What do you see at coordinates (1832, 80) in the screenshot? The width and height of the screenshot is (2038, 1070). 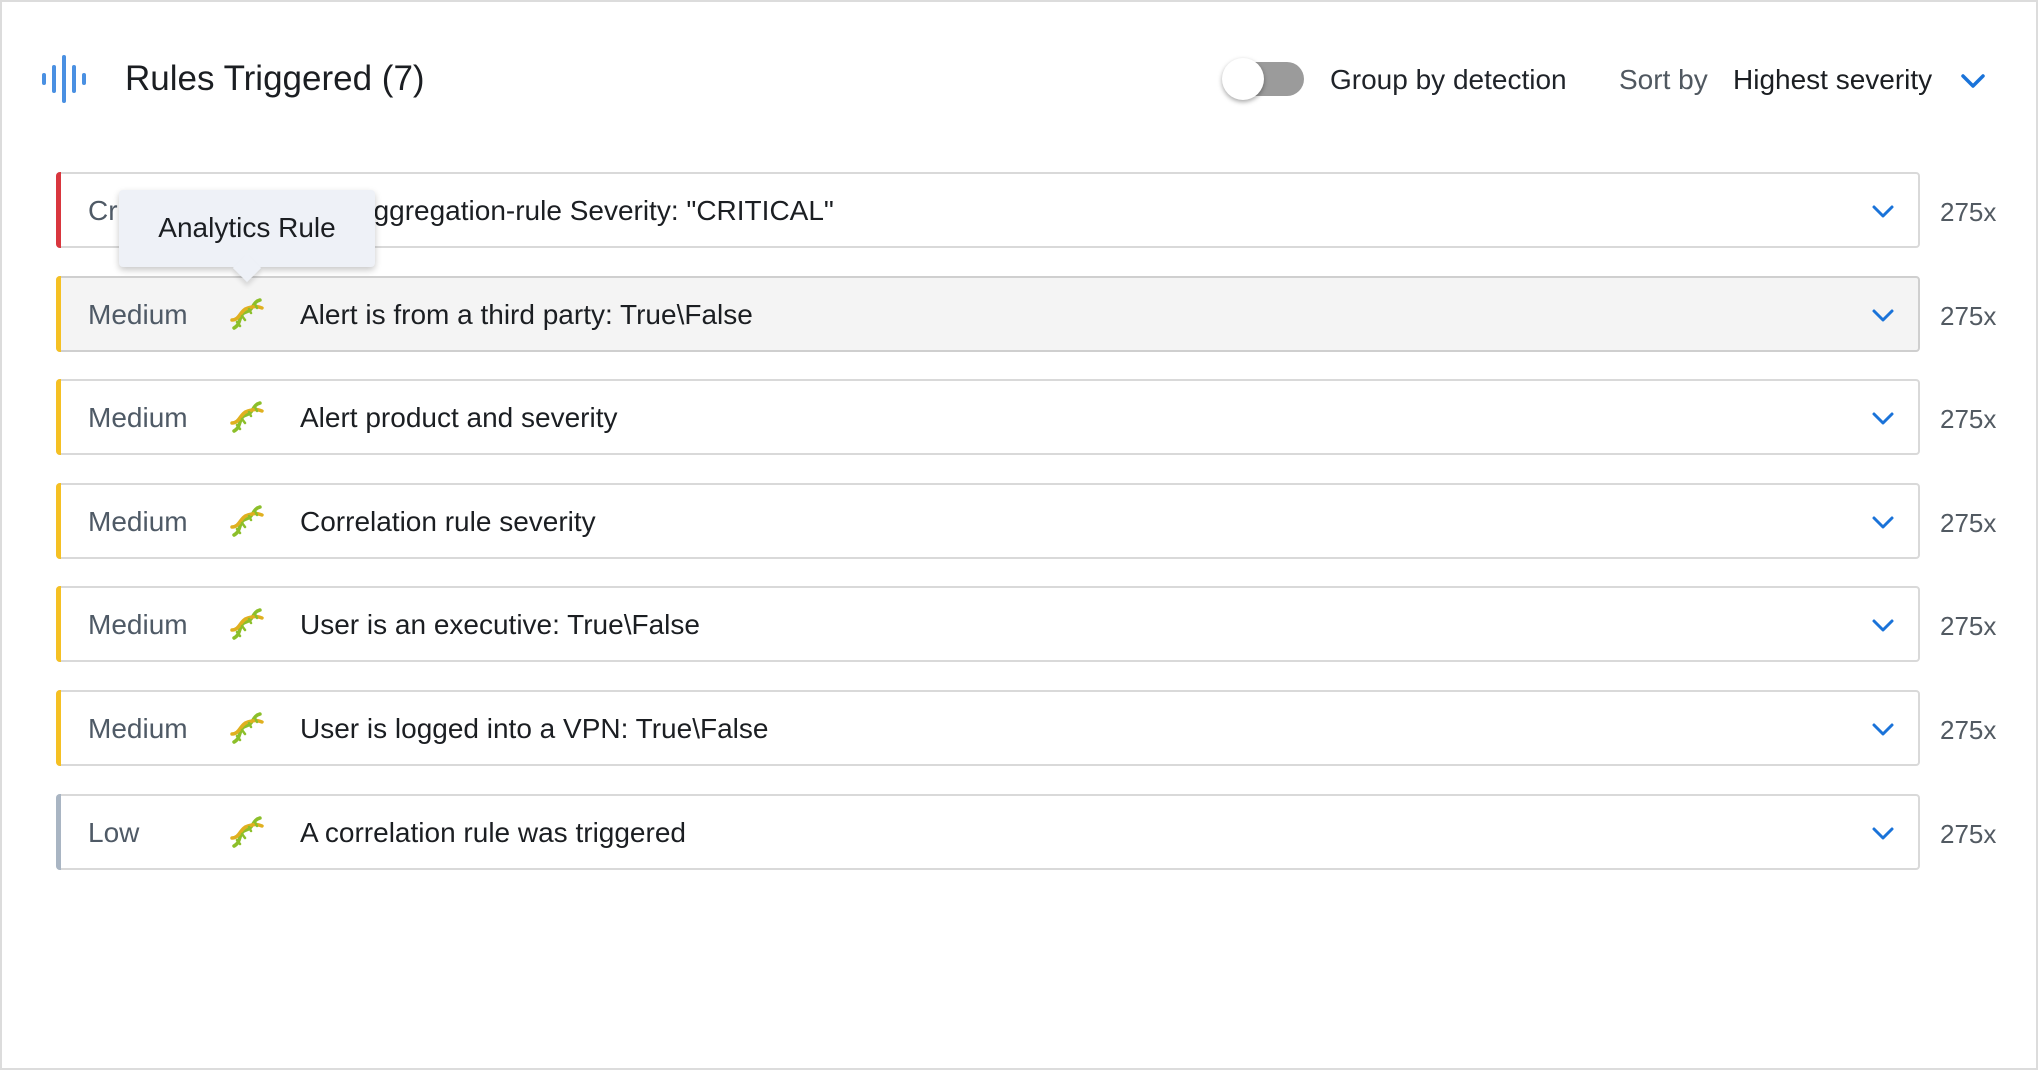 I see `sort-by-dropdown: Highest severity` at bounding box center [1832, 80].